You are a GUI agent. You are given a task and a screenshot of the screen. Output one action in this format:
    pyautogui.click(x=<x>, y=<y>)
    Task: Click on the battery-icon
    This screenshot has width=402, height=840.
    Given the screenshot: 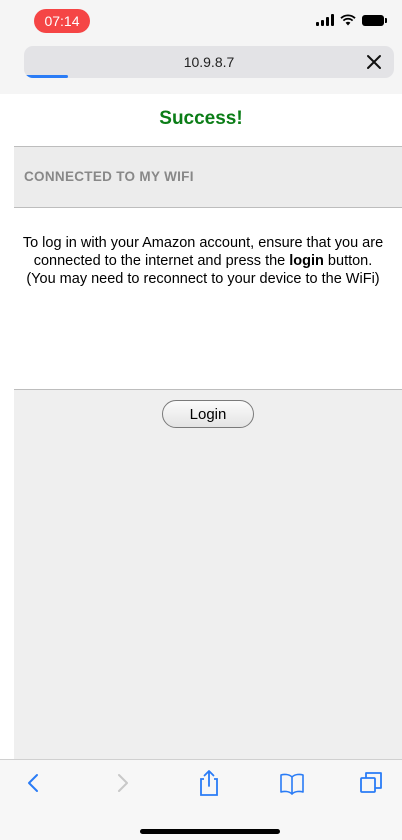 What is the action you would take?
    pyautogui.click(x=374, y=20)
    